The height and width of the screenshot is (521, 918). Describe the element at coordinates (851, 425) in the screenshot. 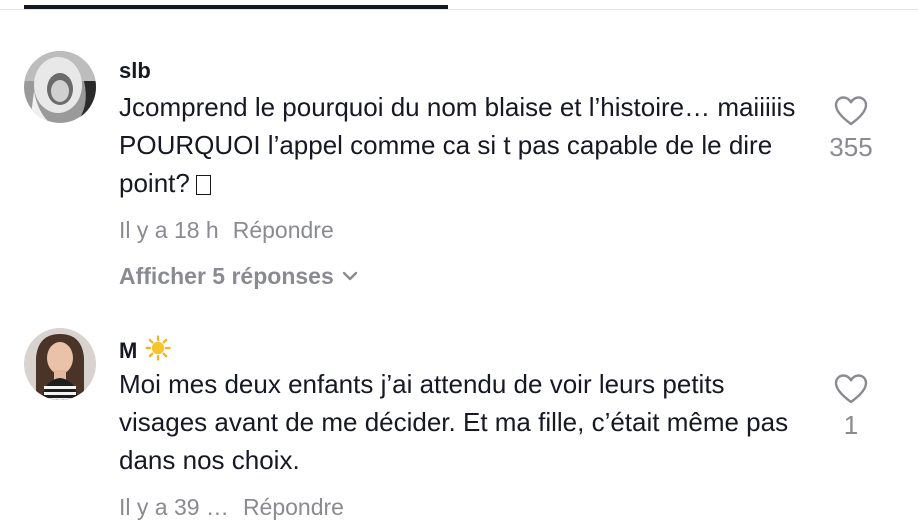

I see `like-count: 1` at that location.